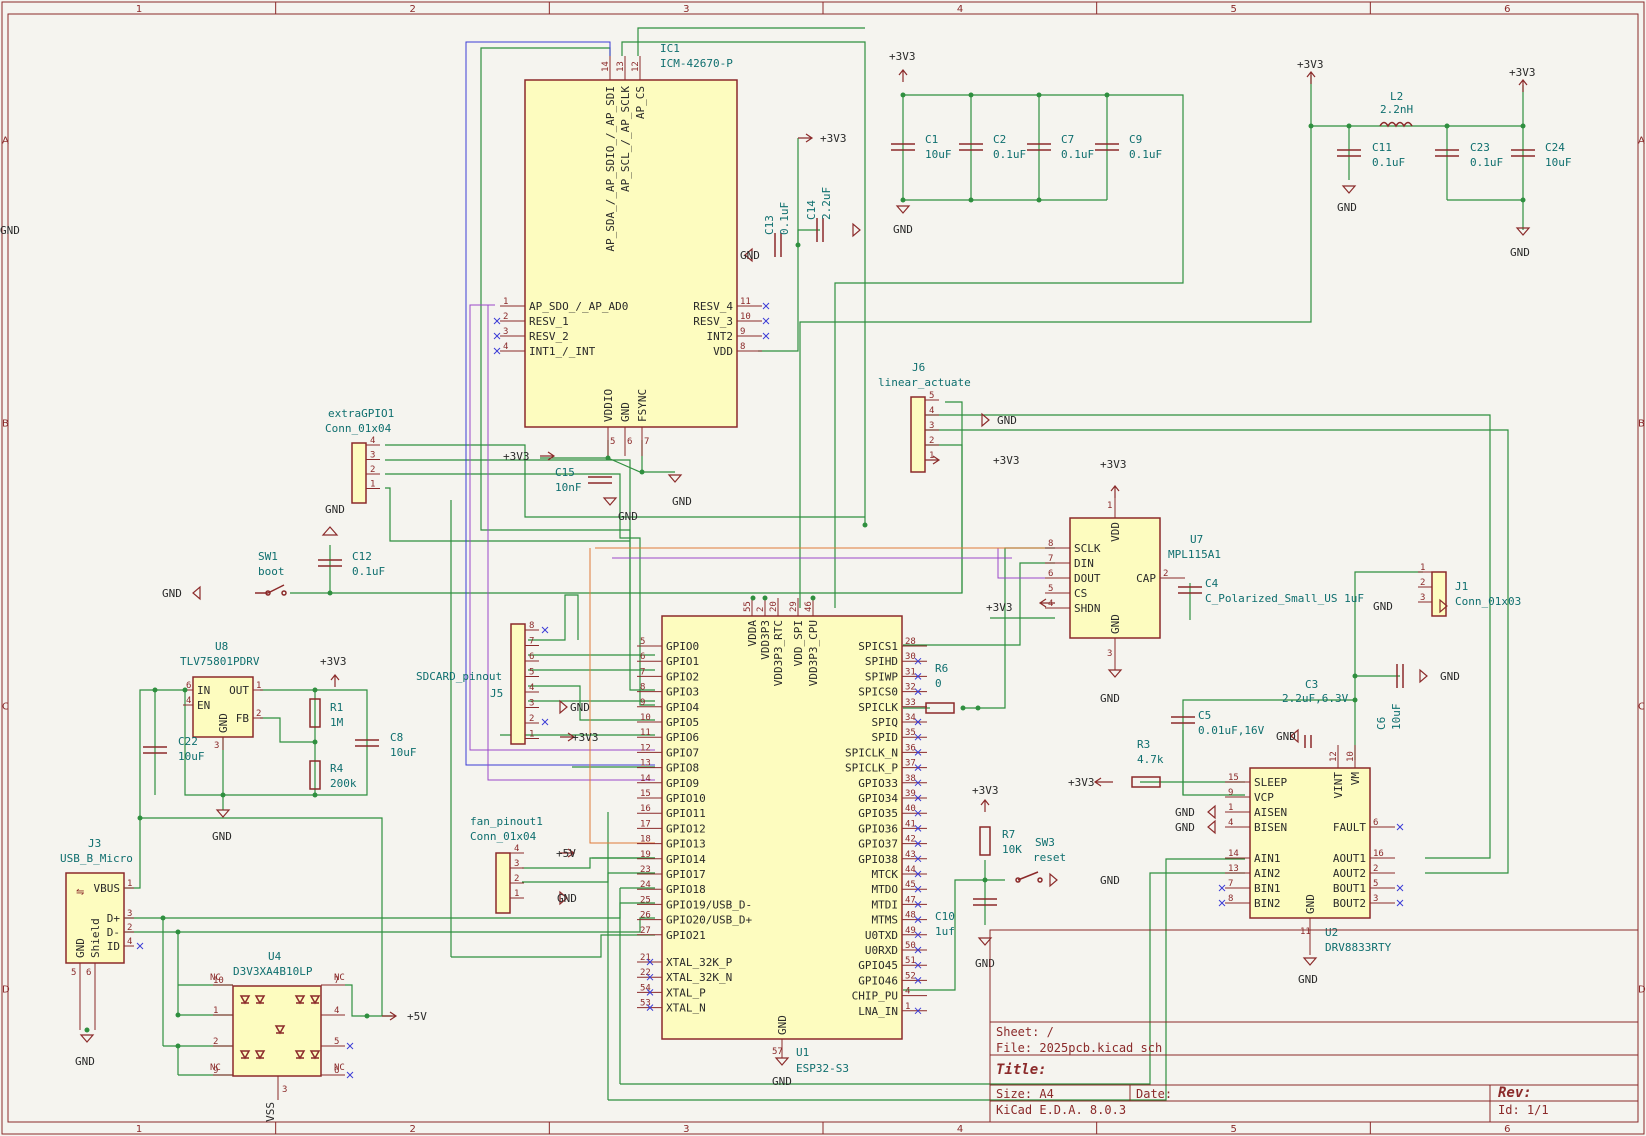 This screenshot has width=1646, height=1136. I want to click on pin-number: 15, so click(645, 794).